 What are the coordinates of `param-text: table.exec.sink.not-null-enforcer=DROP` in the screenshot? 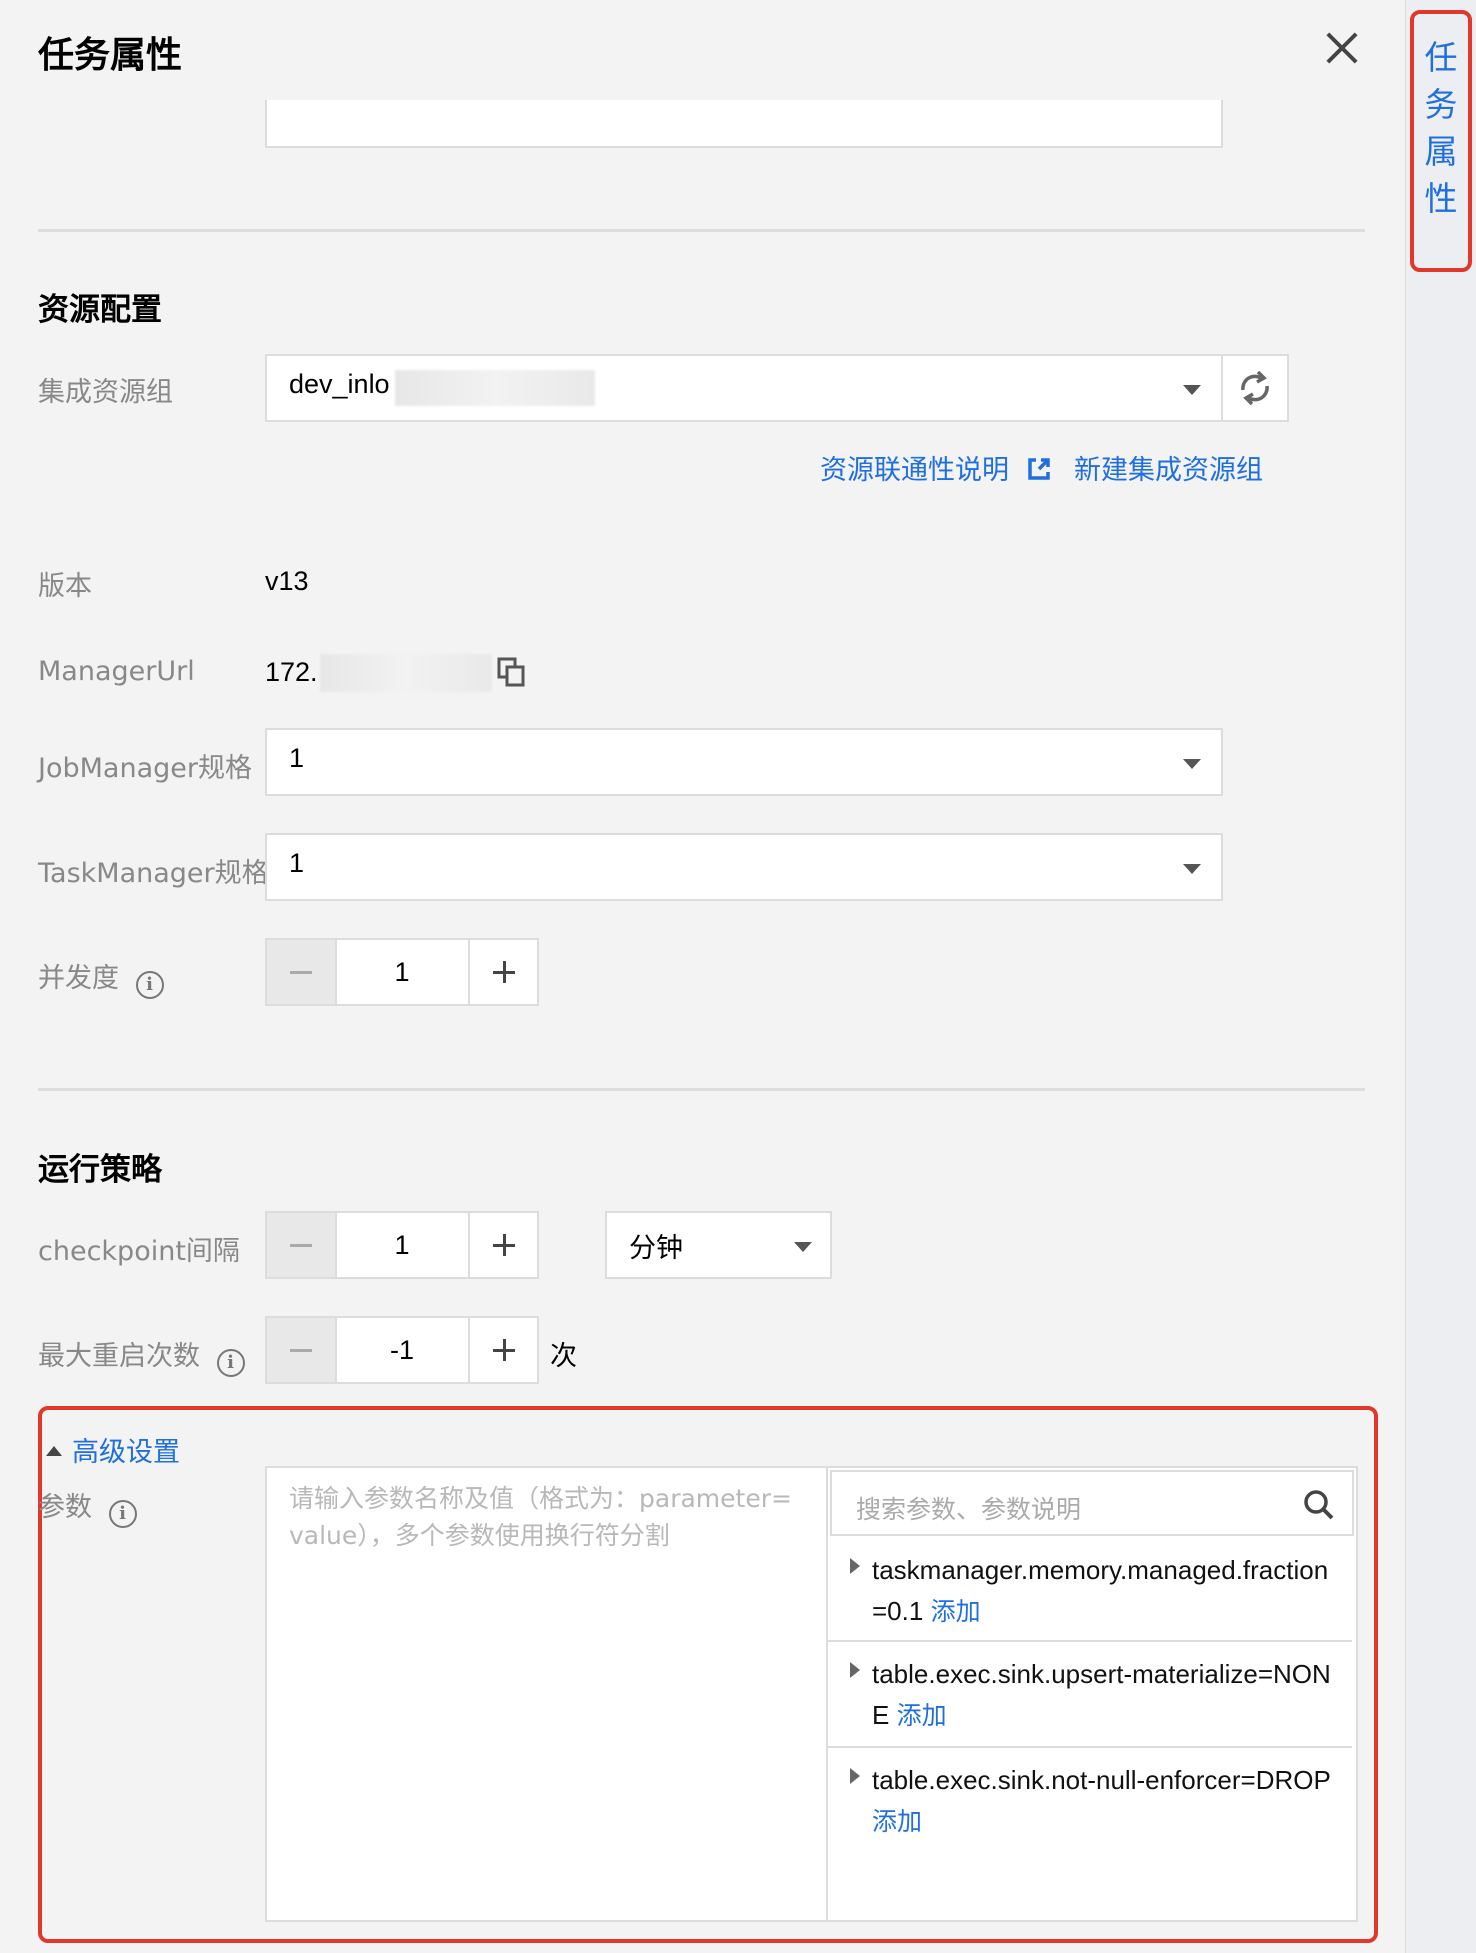 It's located at (1101, 1780).